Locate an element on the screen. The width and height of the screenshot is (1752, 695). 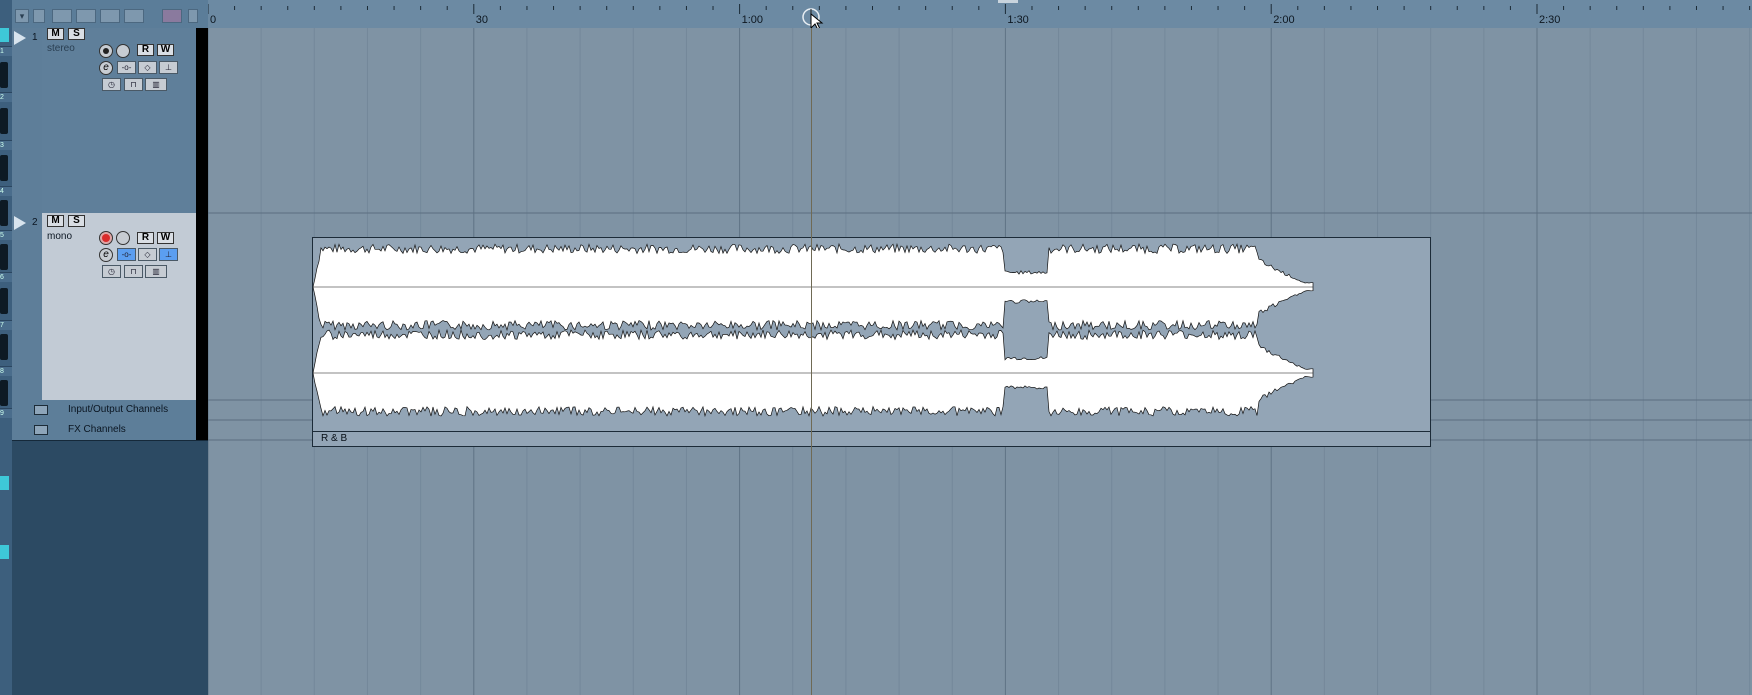
strip-num-2: 2 is located at coordinates (6, 97).